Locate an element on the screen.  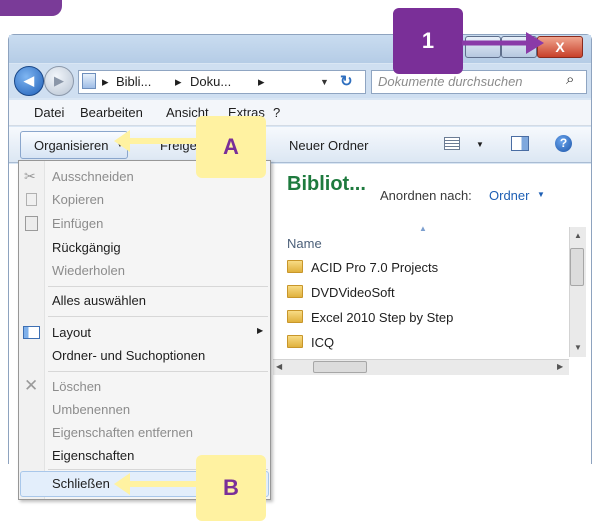
preview-pane-icon is located at coordinates (520, 143).